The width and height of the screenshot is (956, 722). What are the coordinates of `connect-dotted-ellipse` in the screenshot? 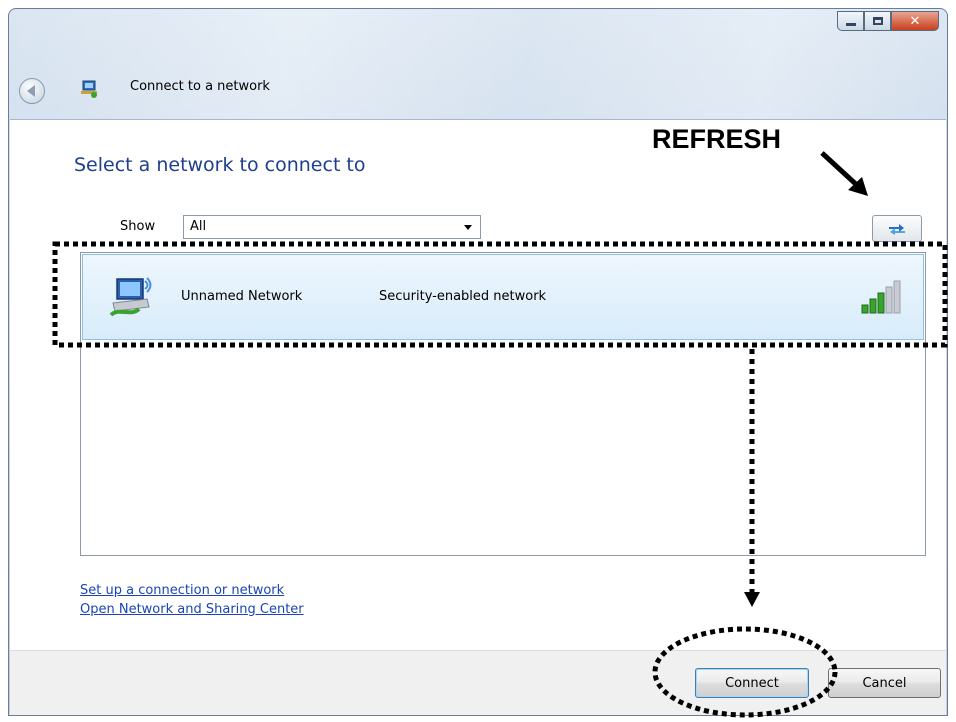 It's located at (745, 672).